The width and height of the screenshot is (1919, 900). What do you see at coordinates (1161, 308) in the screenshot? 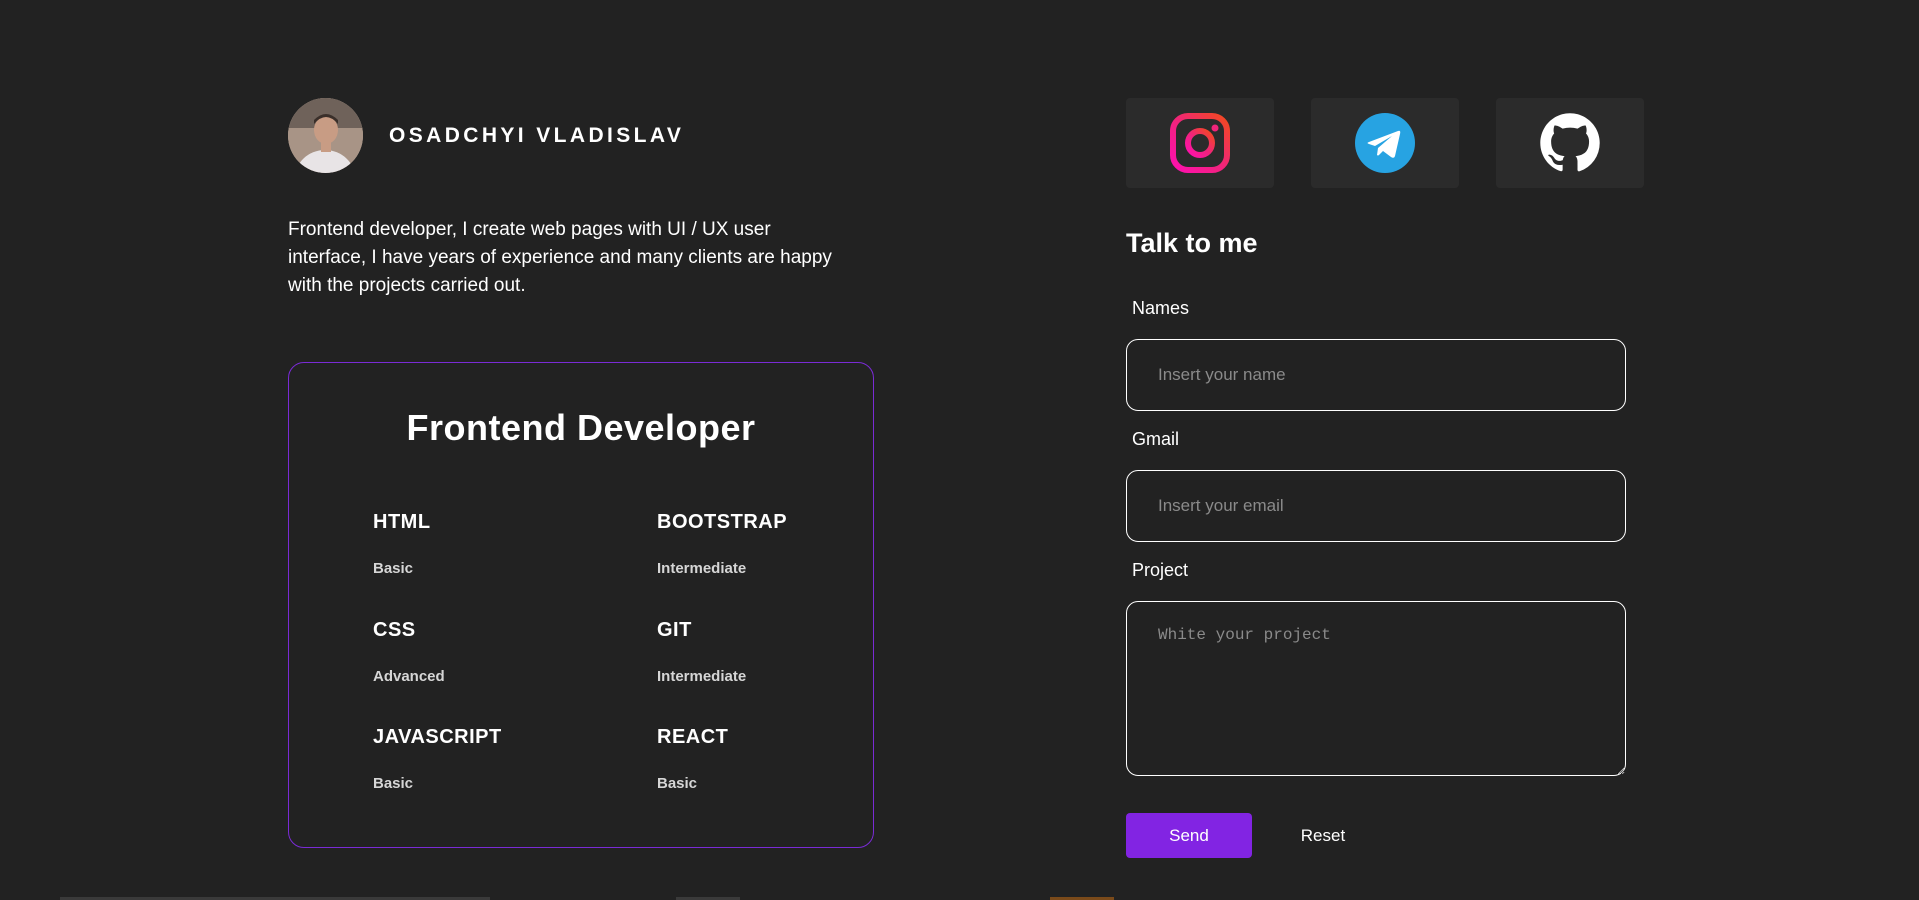
I see `name-label: Names` at bounding box center [1161, 308].